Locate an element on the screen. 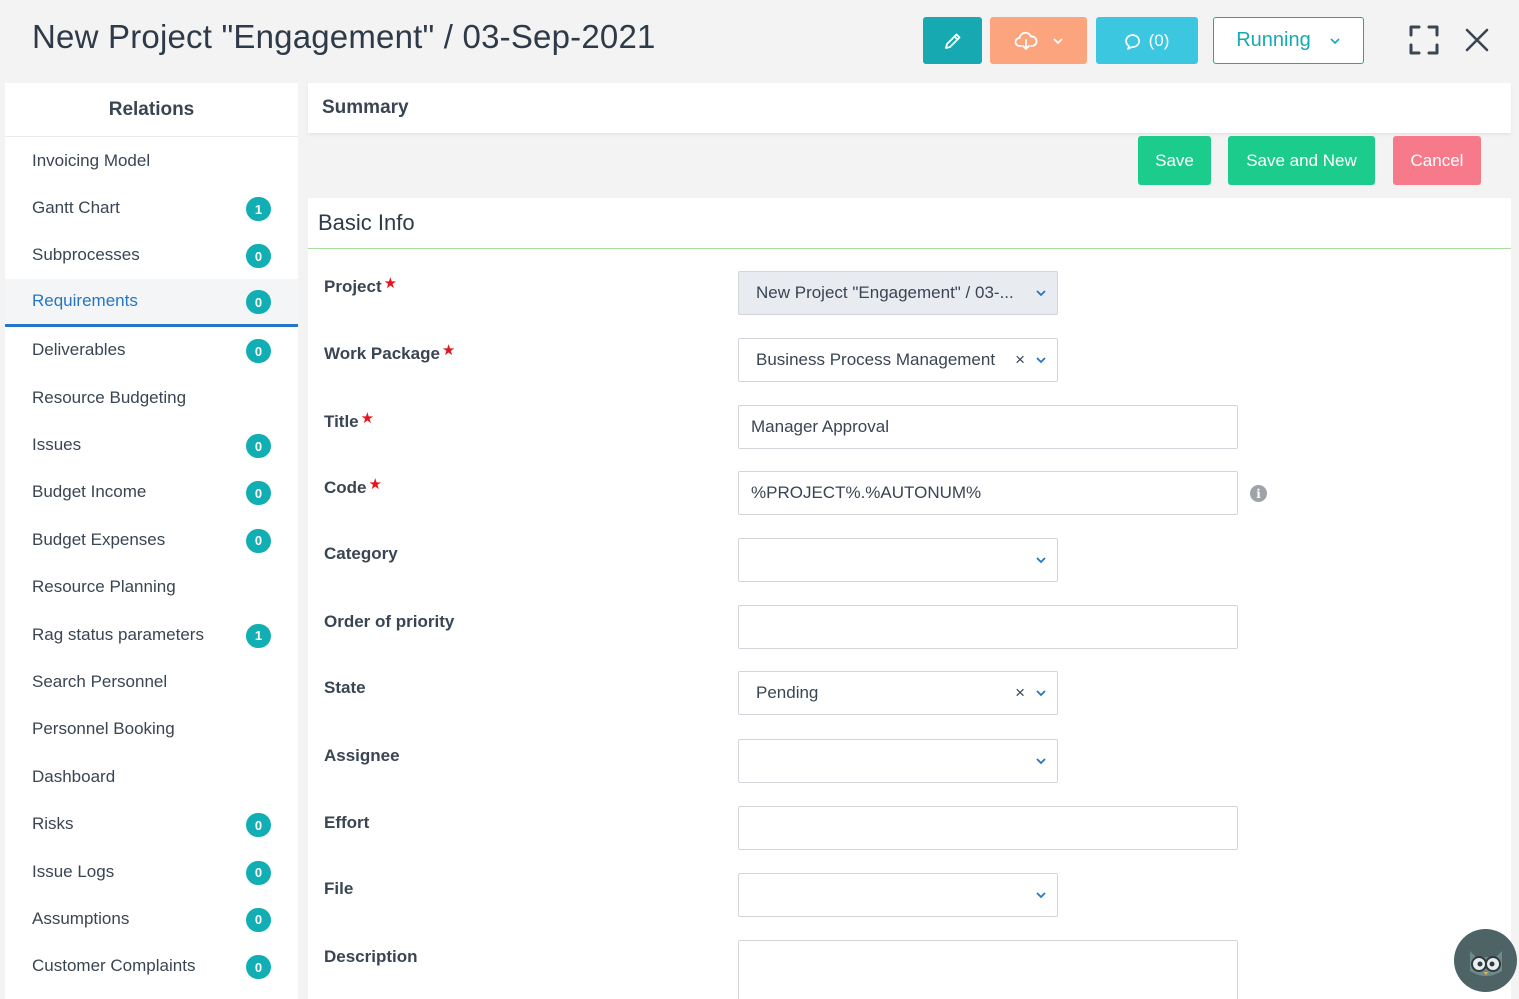 This screenshot has height=999, width=1519. sidebar-item-label: Deliverables is located at coordinates (79, 350).